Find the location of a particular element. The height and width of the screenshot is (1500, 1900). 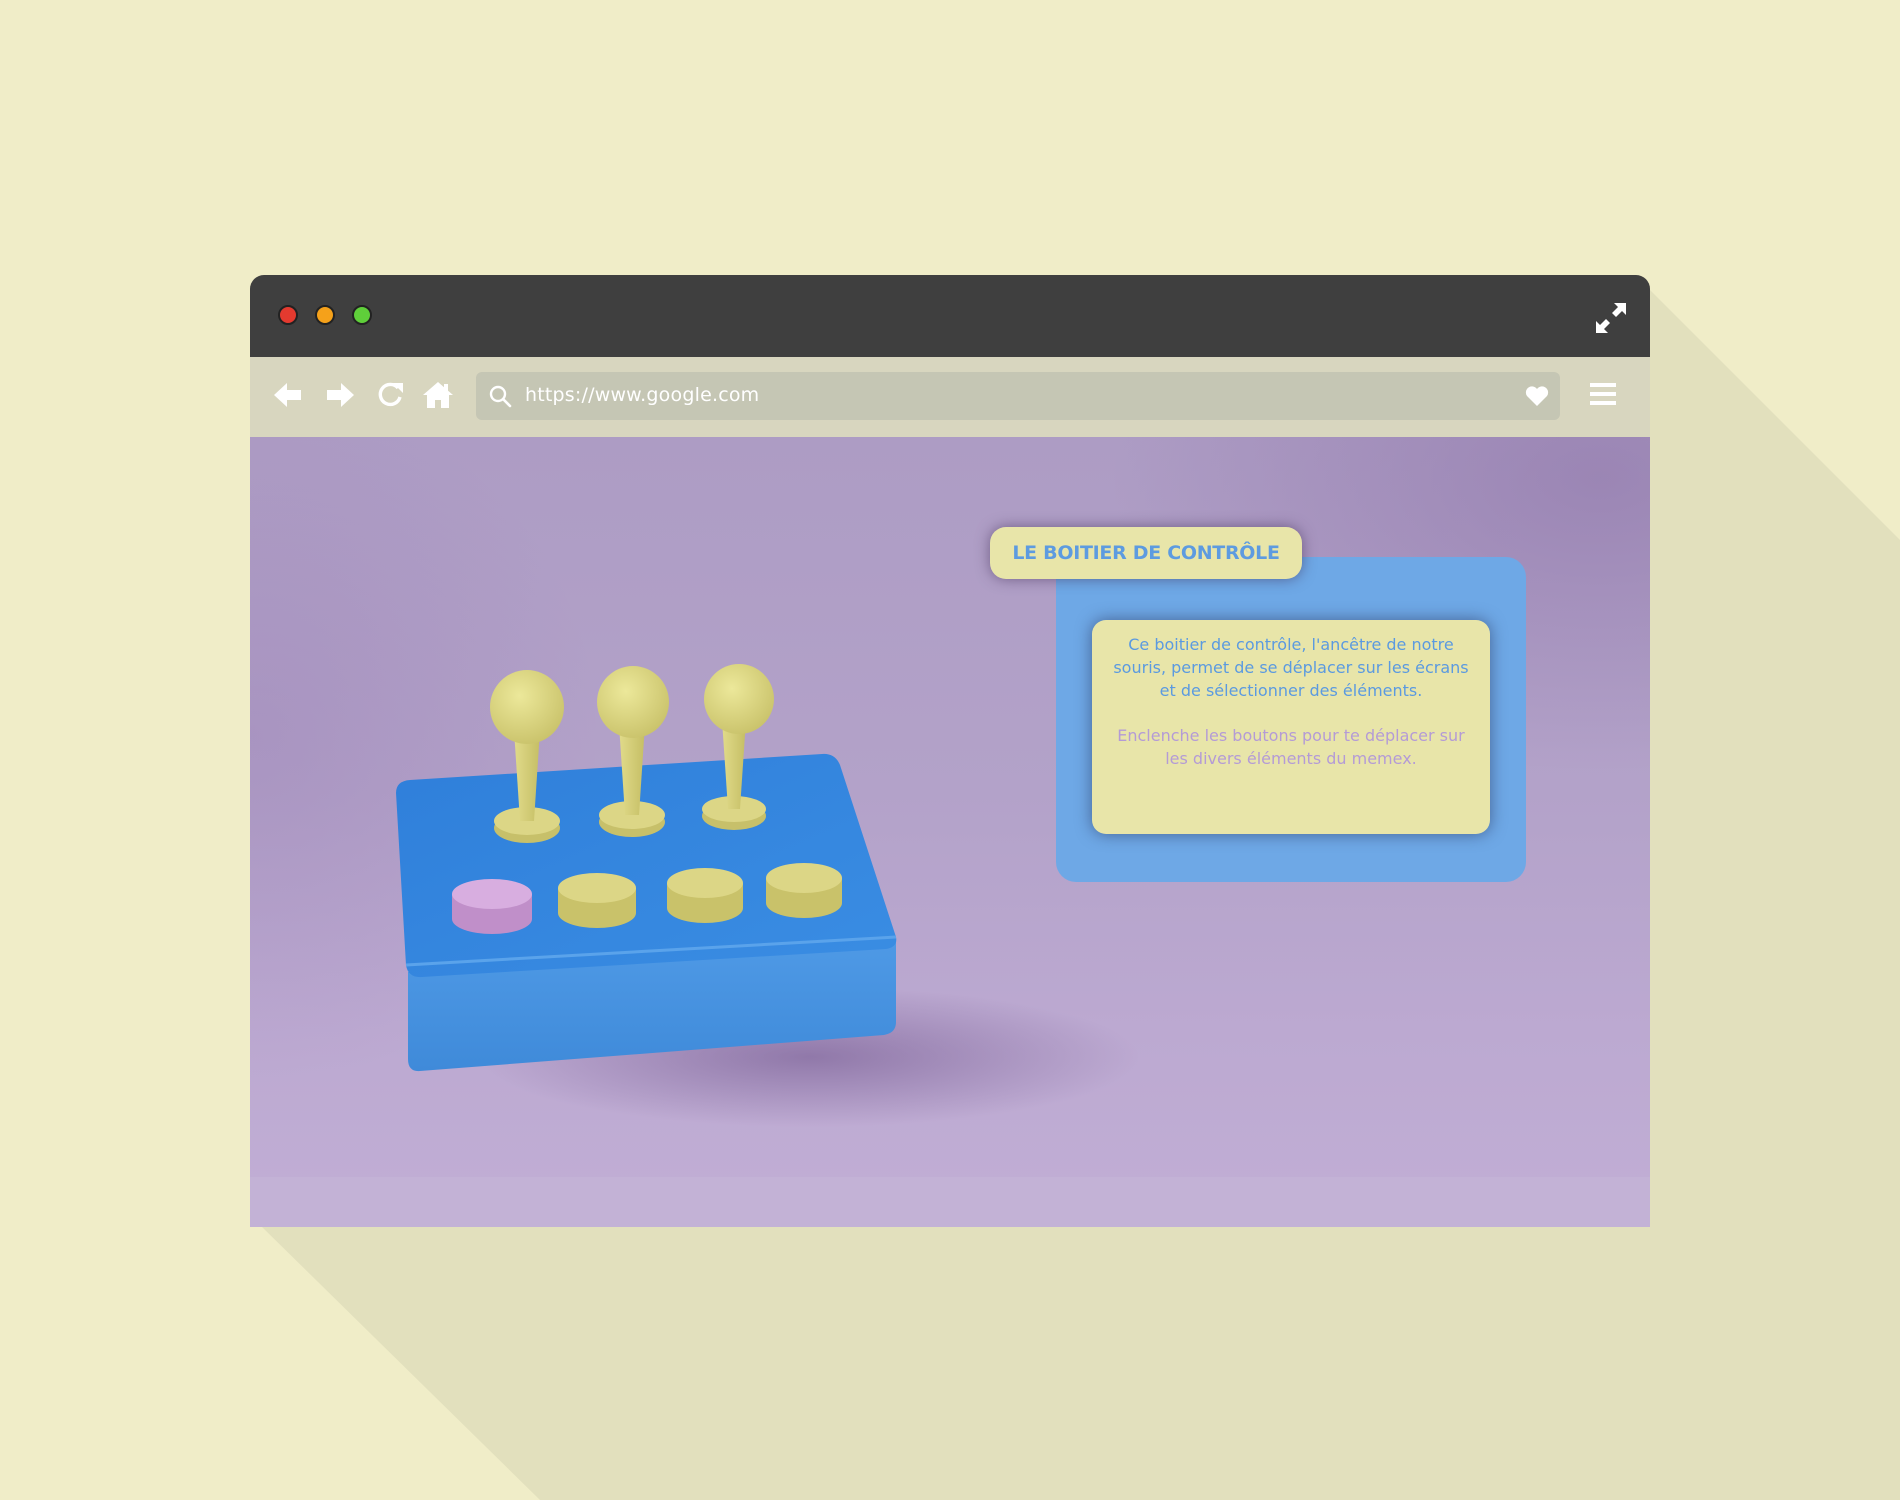

close-window-button is located at coordinates (288, 315).